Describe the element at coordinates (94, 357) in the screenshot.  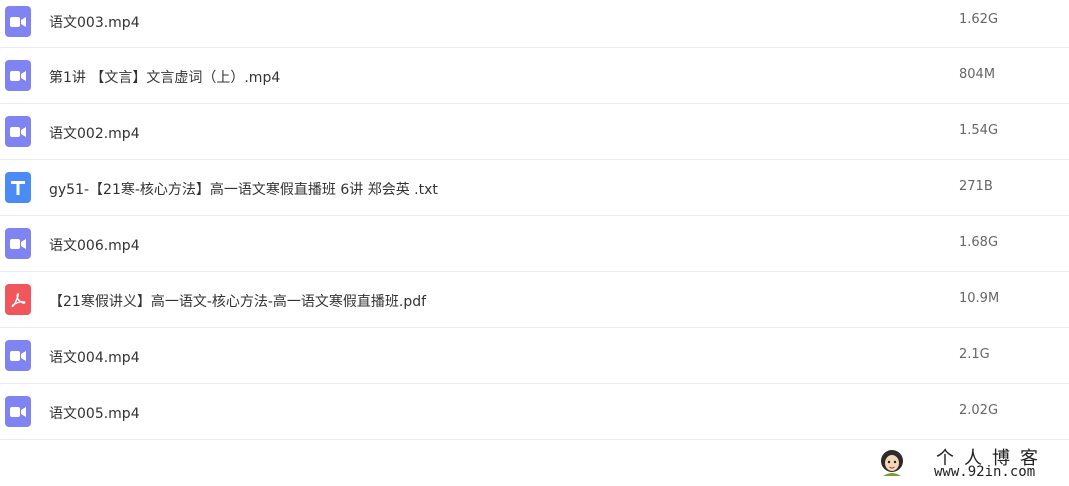
I see `file-name: 语文004.mp4` at that location.